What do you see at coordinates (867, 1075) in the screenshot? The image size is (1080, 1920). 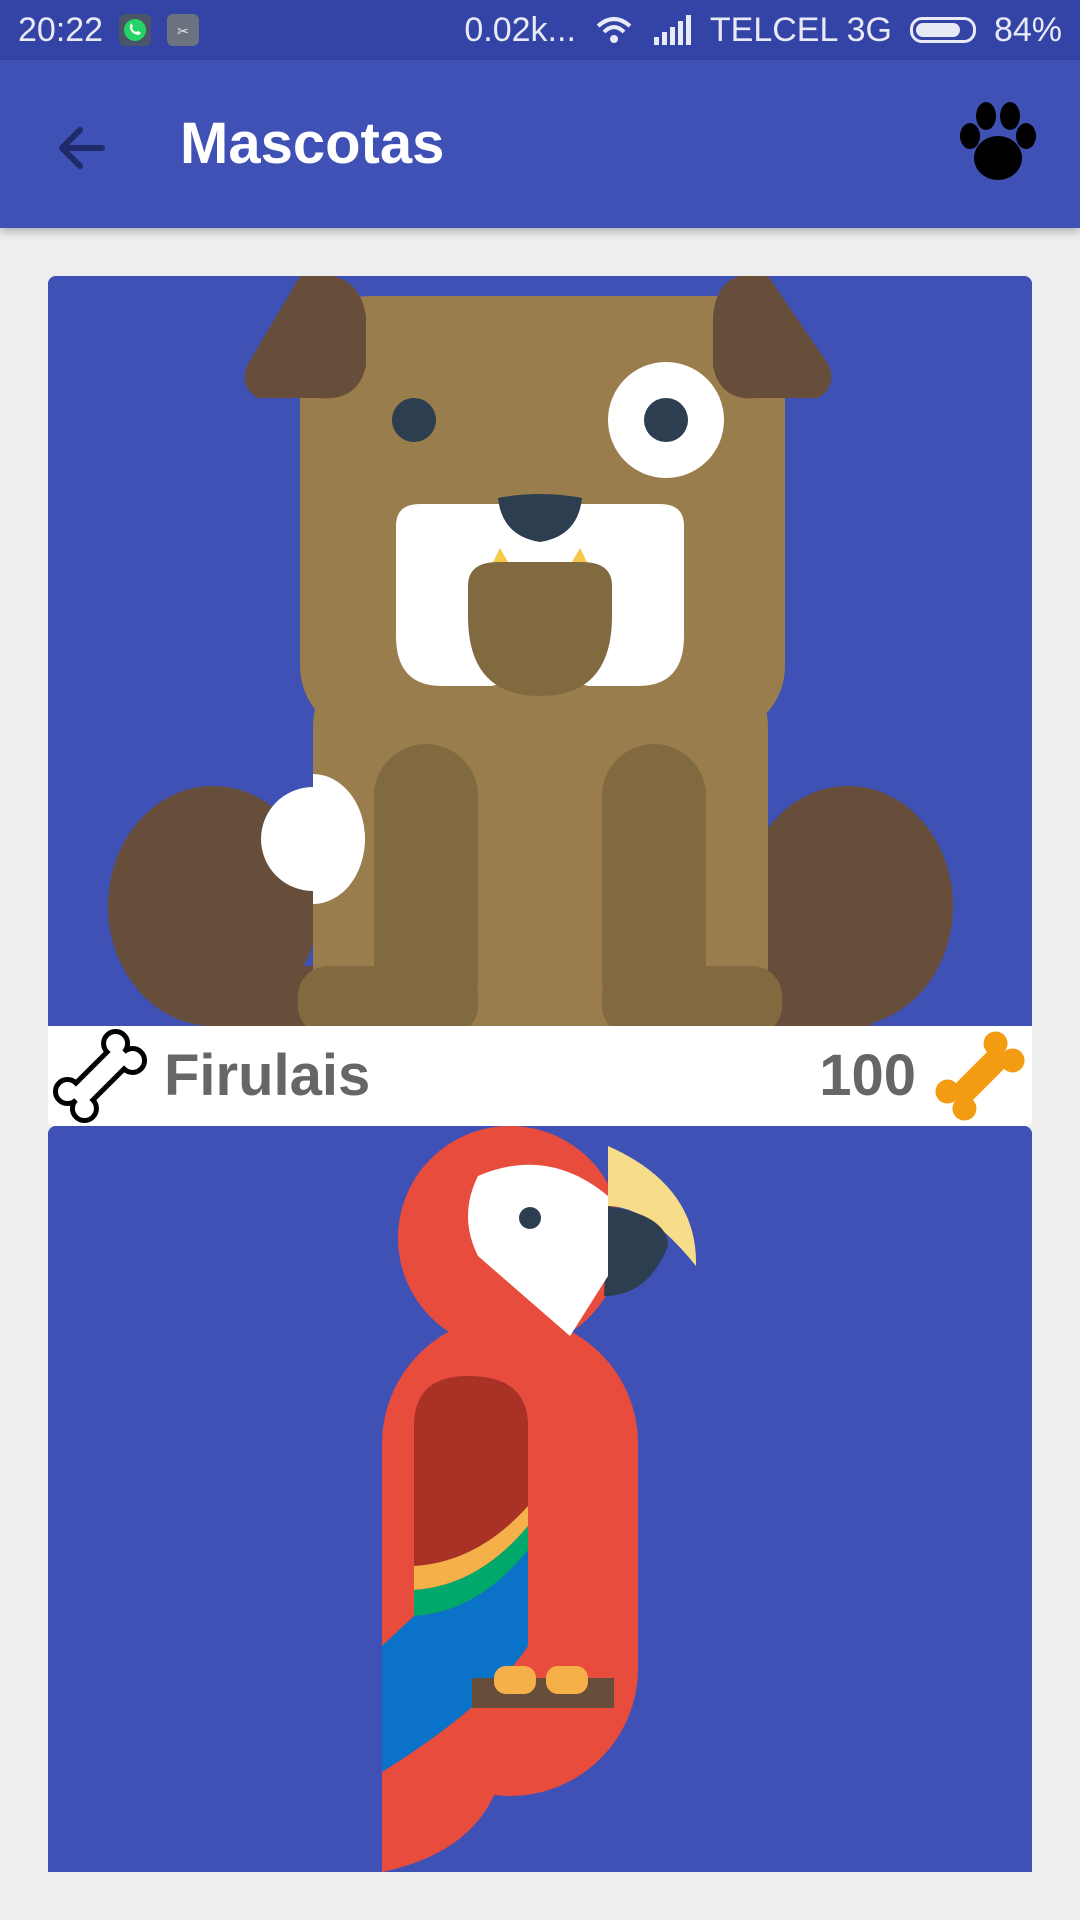 I see `pet-rating: 100` at bounding box center [867, 1075].